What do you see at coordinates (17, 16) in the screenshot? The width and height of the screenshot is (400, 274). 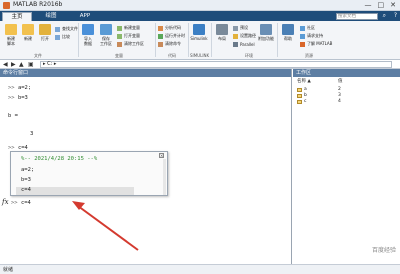 I see `tab-home: 主页` at bounding box center [17, 16].